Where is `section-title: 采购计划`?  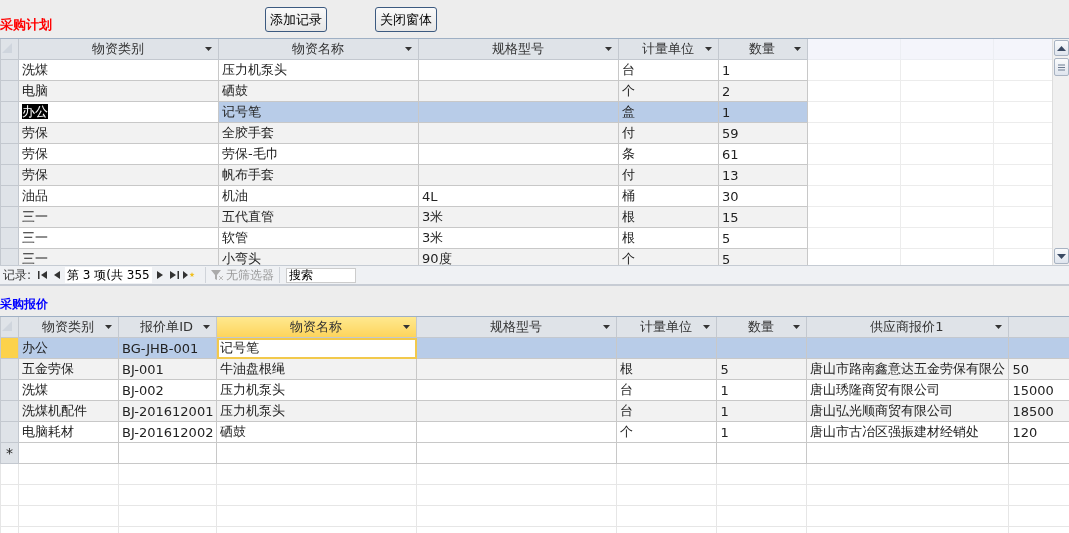 section-title: 采购计划 is located at coordinates (26, 25).